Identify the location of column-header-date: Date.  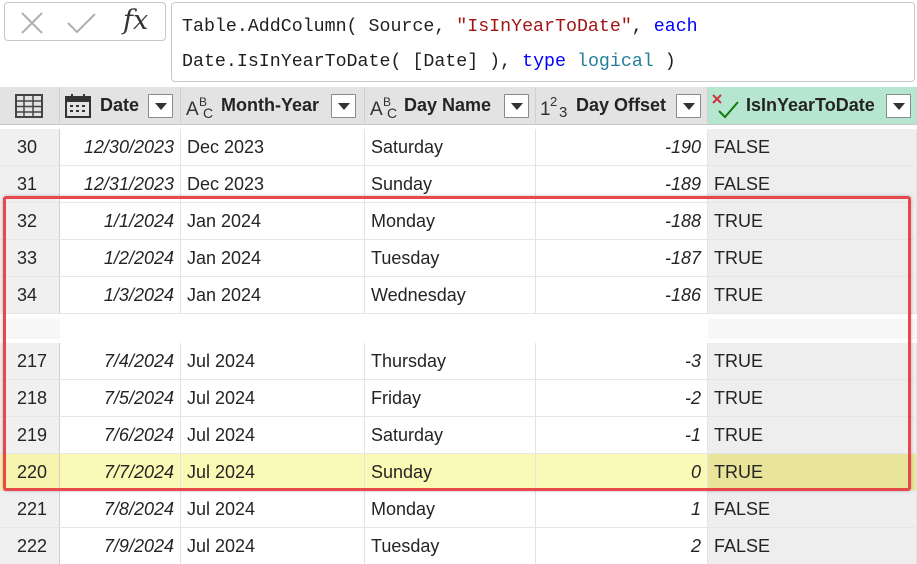
(120, 106).